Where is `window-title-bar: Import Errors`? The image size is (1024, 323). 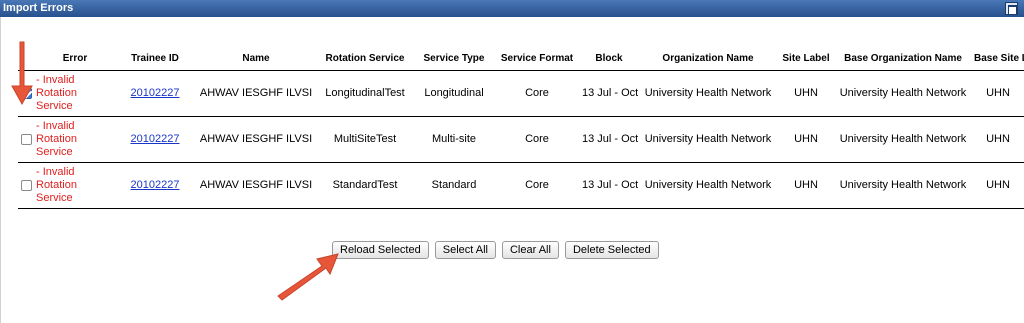
window-title-bar: Import Errors is located at coordinates (512, 8).